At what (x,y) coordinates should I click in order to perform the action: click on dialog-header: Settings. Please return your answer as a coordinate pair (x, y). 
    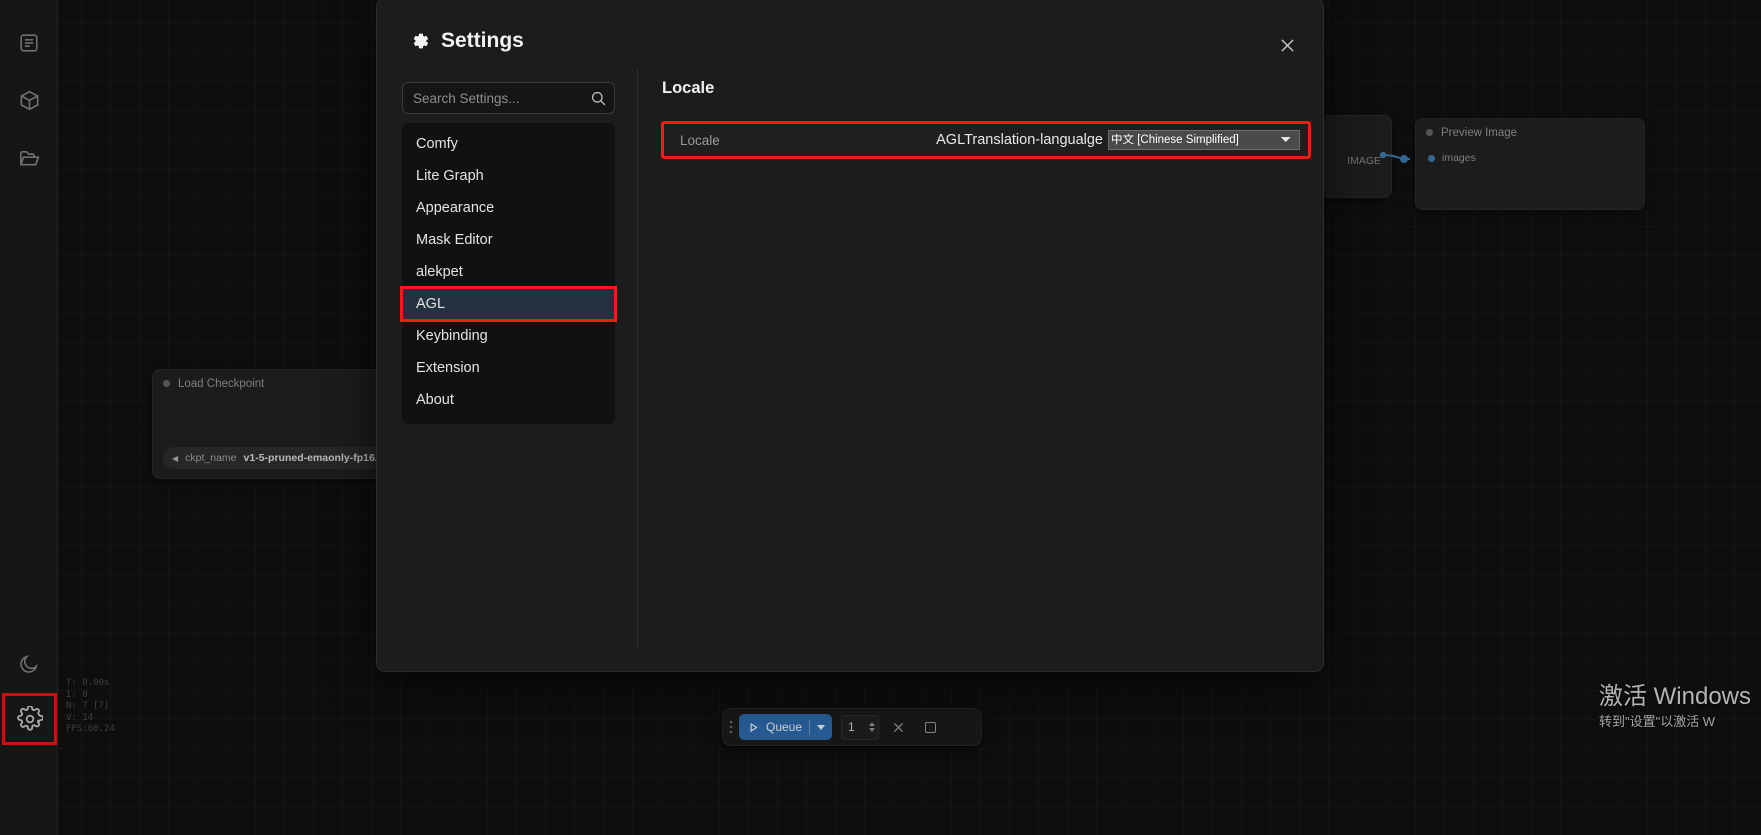
    Looking at the image, I should click on (850, 45).